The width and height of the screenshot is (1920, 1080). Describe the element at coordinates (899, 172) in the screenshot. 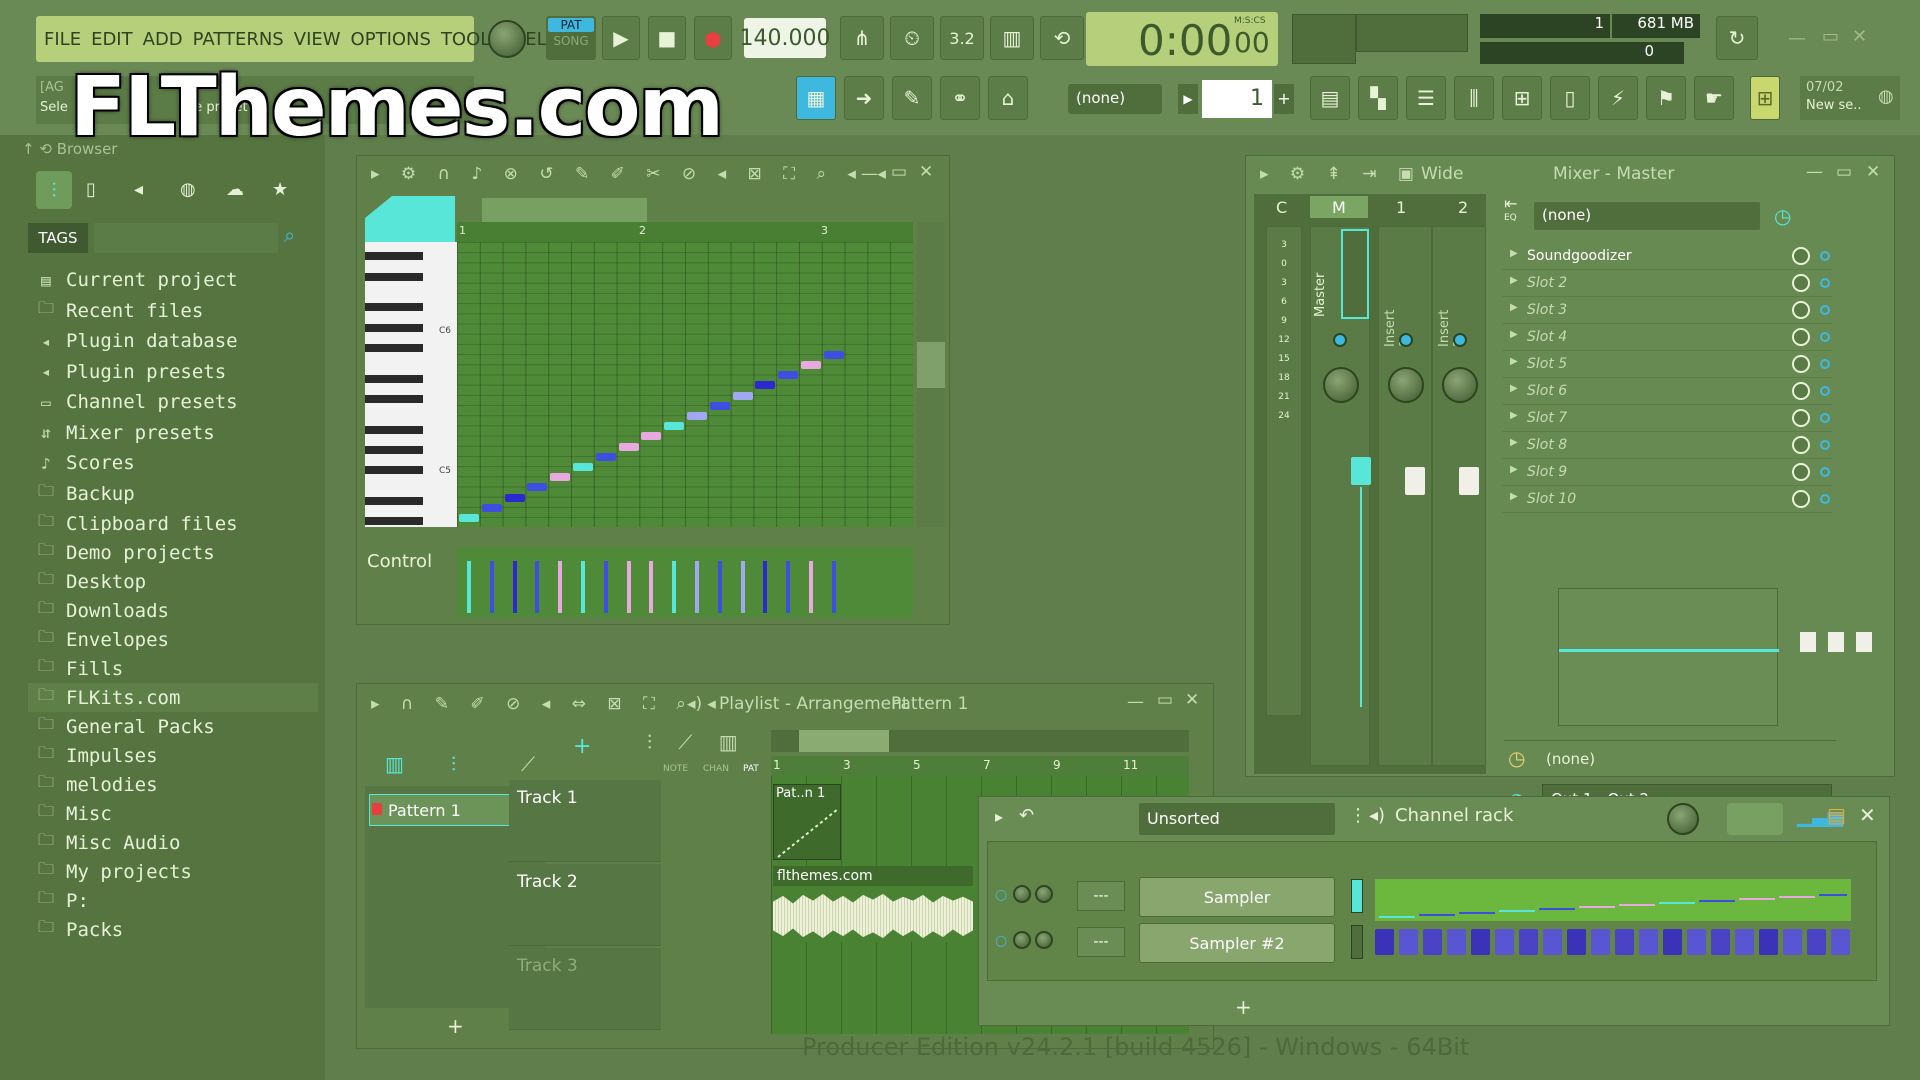

I see `piano-roll-maximize: ▭` at that location.